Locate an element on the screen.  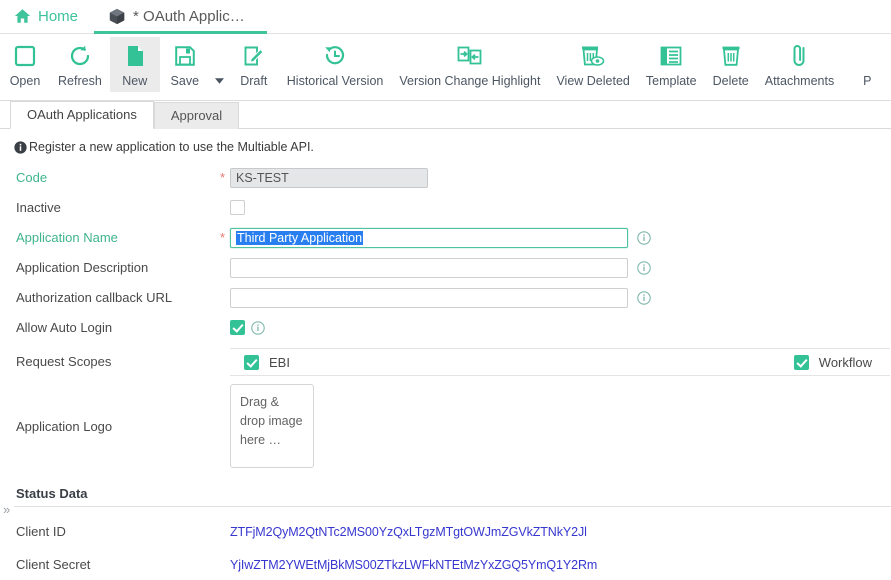
tab-oauth-applications-label: OAuth Applications is located at coordinates (82, 114).